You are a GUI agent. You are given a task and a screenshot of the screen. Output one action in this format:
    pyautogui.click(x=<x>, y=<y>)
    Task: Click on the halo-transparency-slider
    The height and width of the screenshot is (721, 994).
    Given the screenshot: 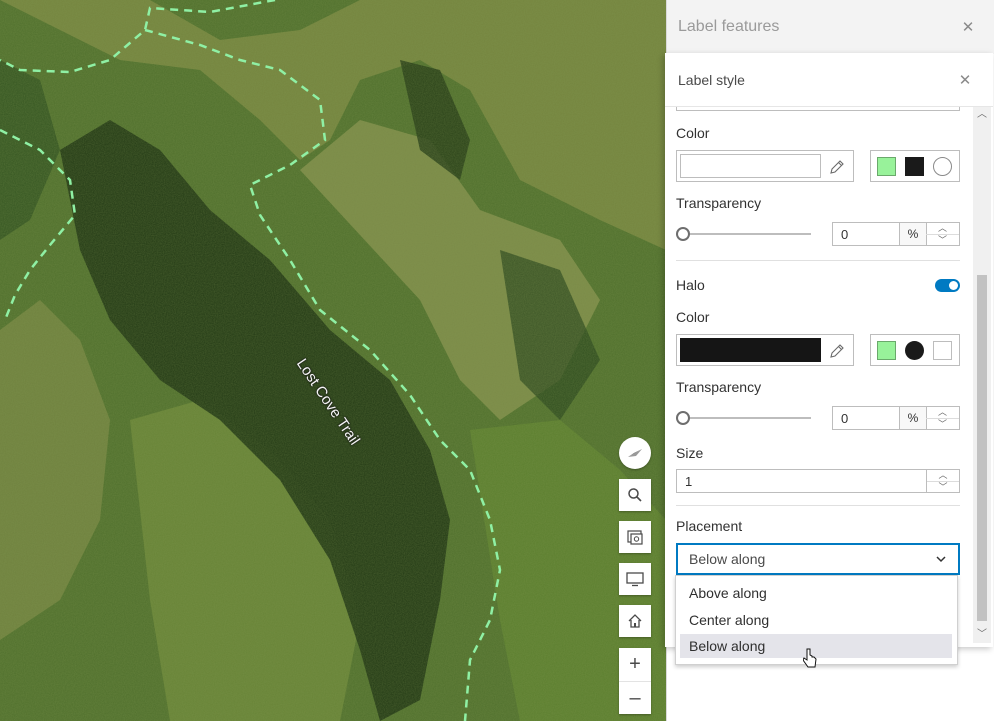 What is the action you would take?
    pyautogui.click(x=743, y=418)
    